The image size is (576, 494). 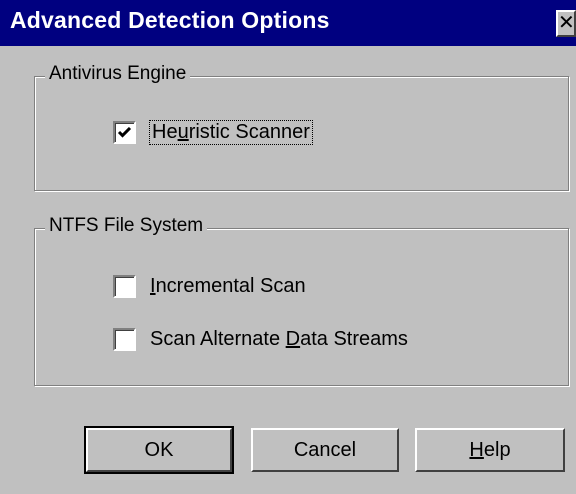 I want to click on cancel-button-label: Cancel, so click(x=325, y=450).